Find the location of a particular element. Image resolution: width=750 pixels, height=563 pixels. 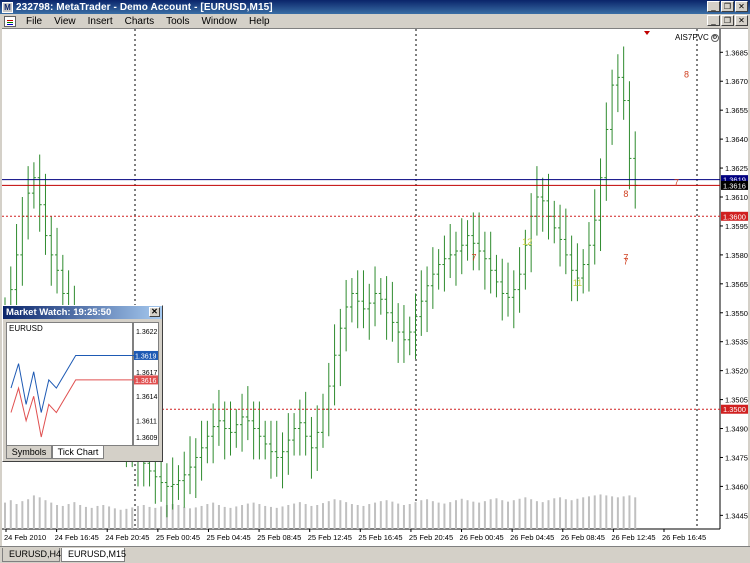

market-watch-title-bar: Market Watch: 19:25:50 ✕ is located at coordinates (82, 312).